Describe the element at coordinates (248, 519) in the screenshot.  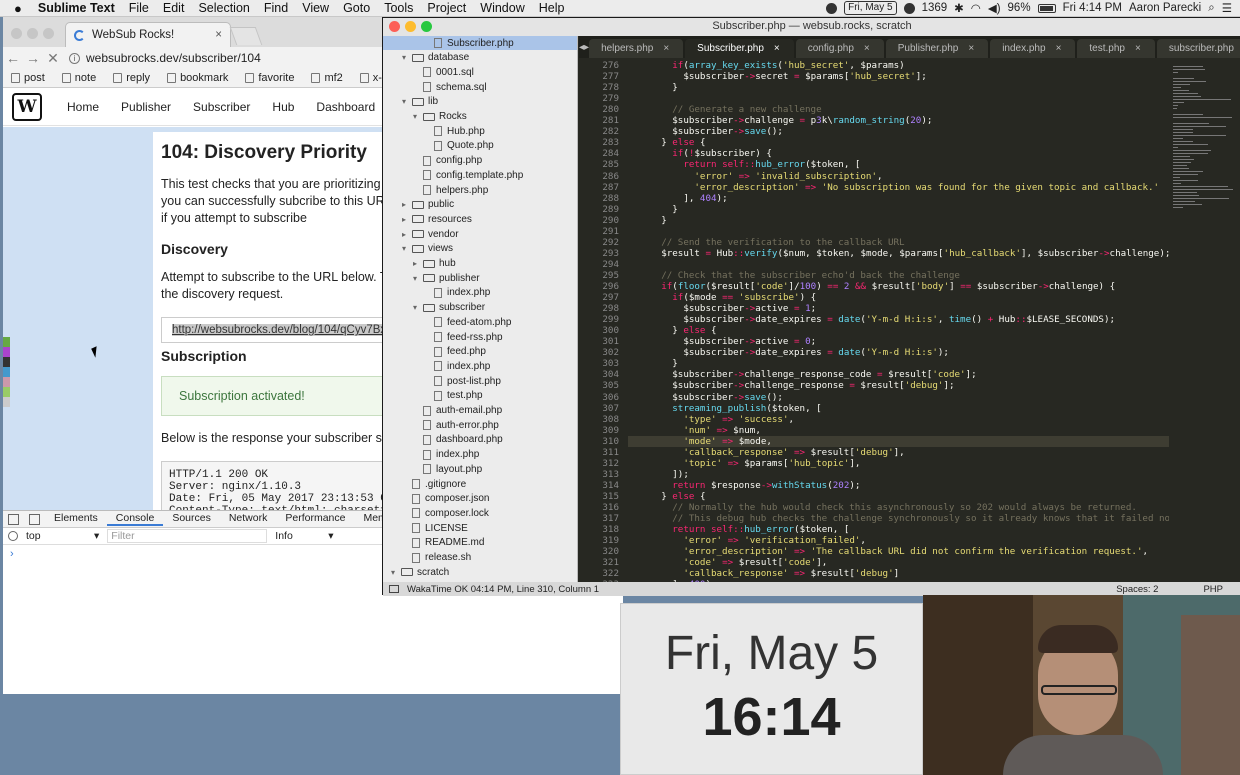
I see `devtools-tab-network: Network` at that location.